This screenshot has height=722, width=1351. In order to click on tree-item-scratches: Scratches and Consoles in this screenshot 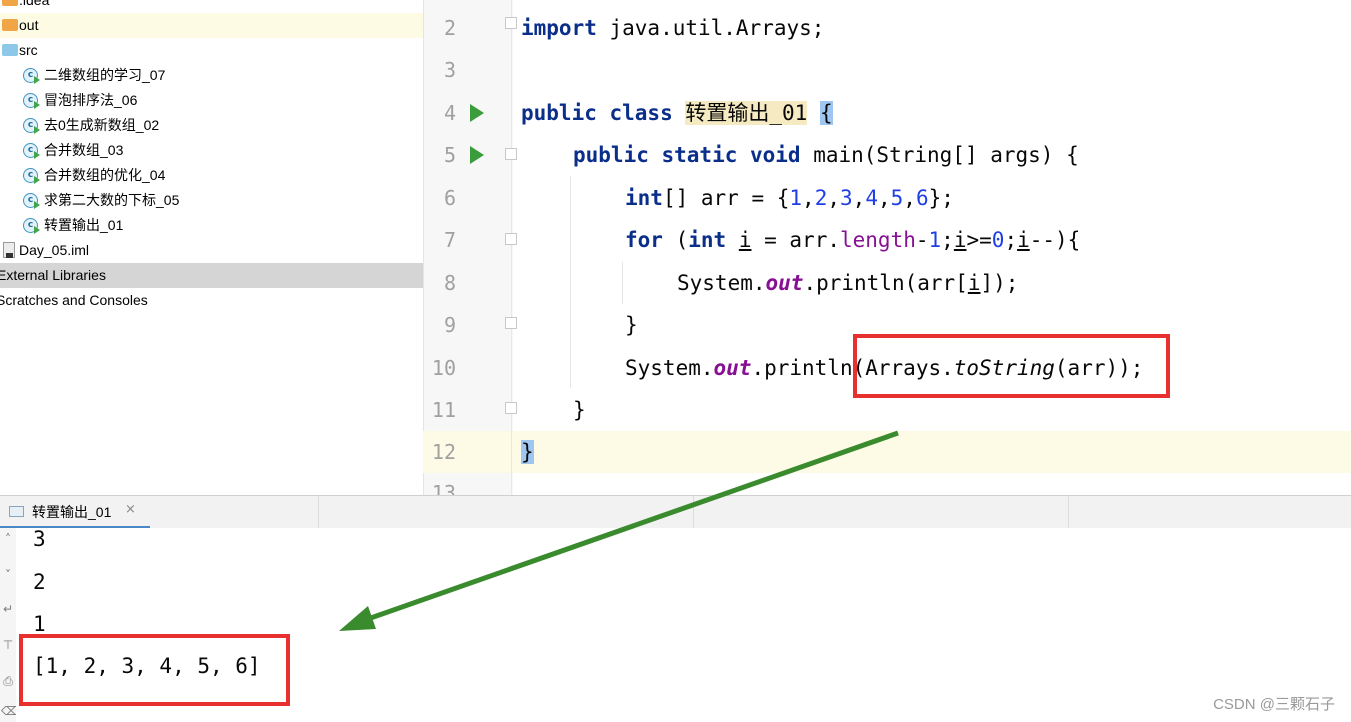, I will do `click(211, 300)`.